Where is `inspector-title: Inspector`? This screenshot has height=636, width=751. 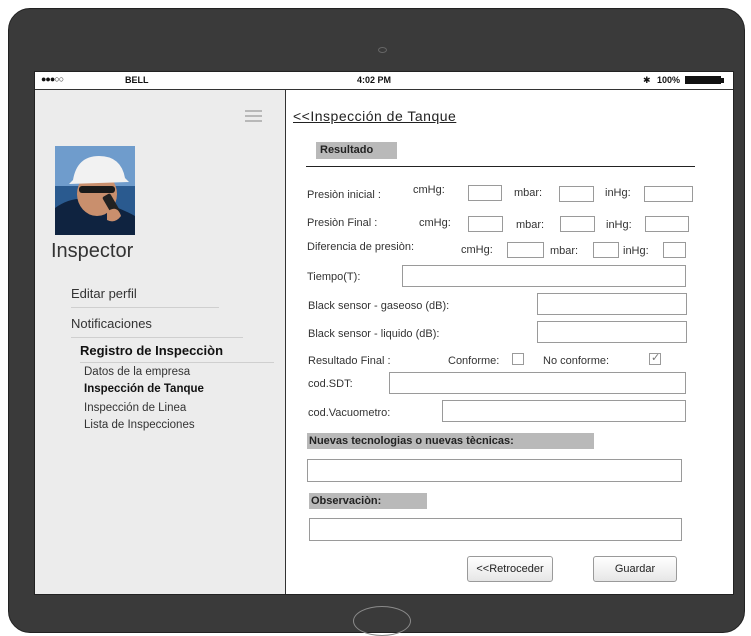
inspector-title: Inspector is located at coordinates (92, 251).